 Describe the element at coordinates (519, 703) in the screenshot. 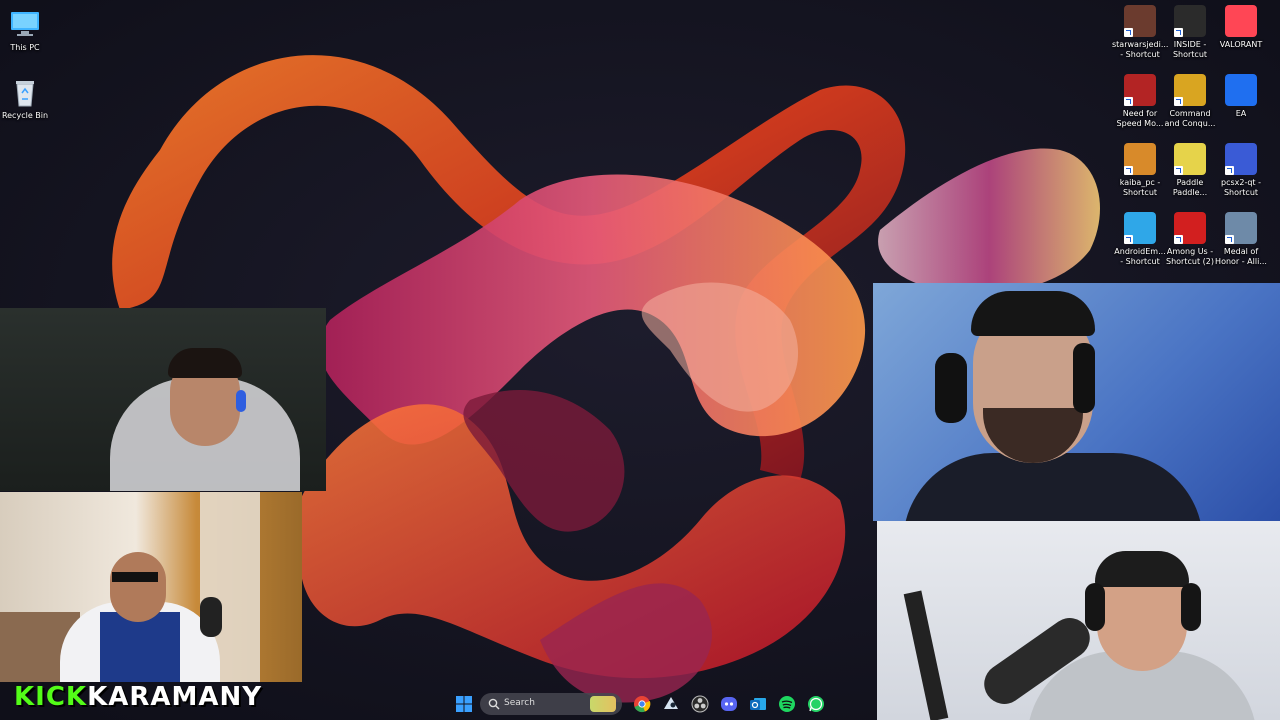

I see `search-placeholder: Search` at that location.